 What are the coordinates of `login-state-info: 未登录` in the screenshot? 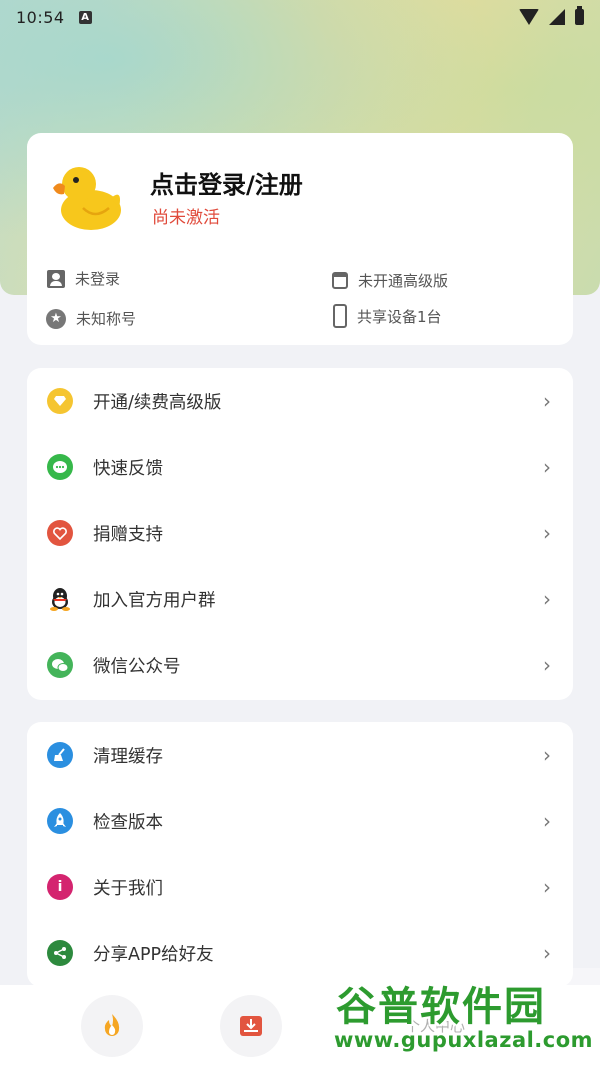 It's located at (83, 278).